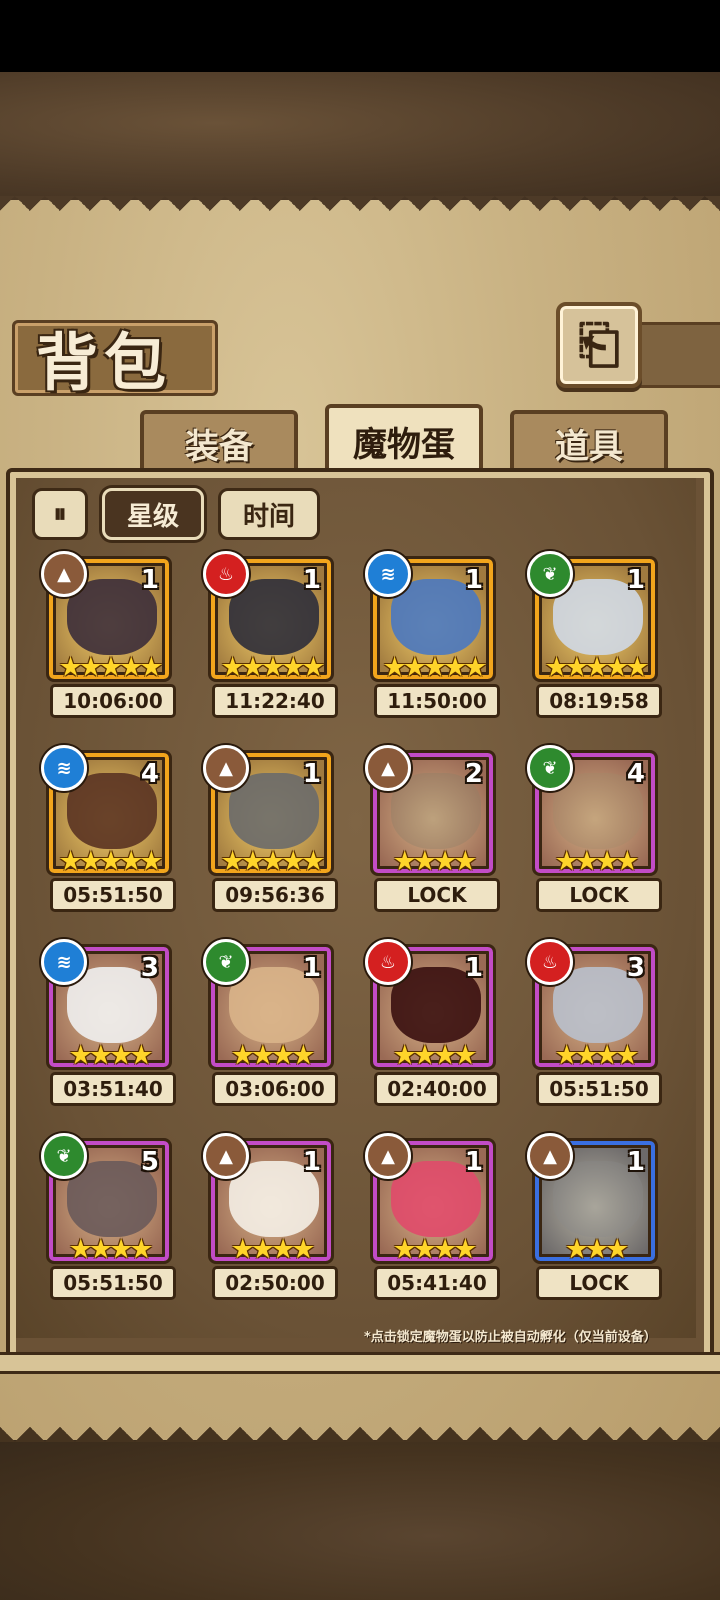 The image size is (720, 1600). What do you see at coordinates (677, 355) in the screenshot?
I see `back-rail` at bounding box center [677, 355].